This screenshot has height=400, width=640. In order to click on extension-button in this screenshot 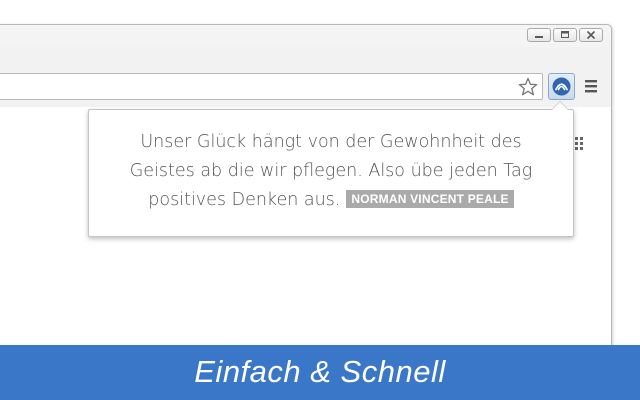, I will do `click(561, 86)`.